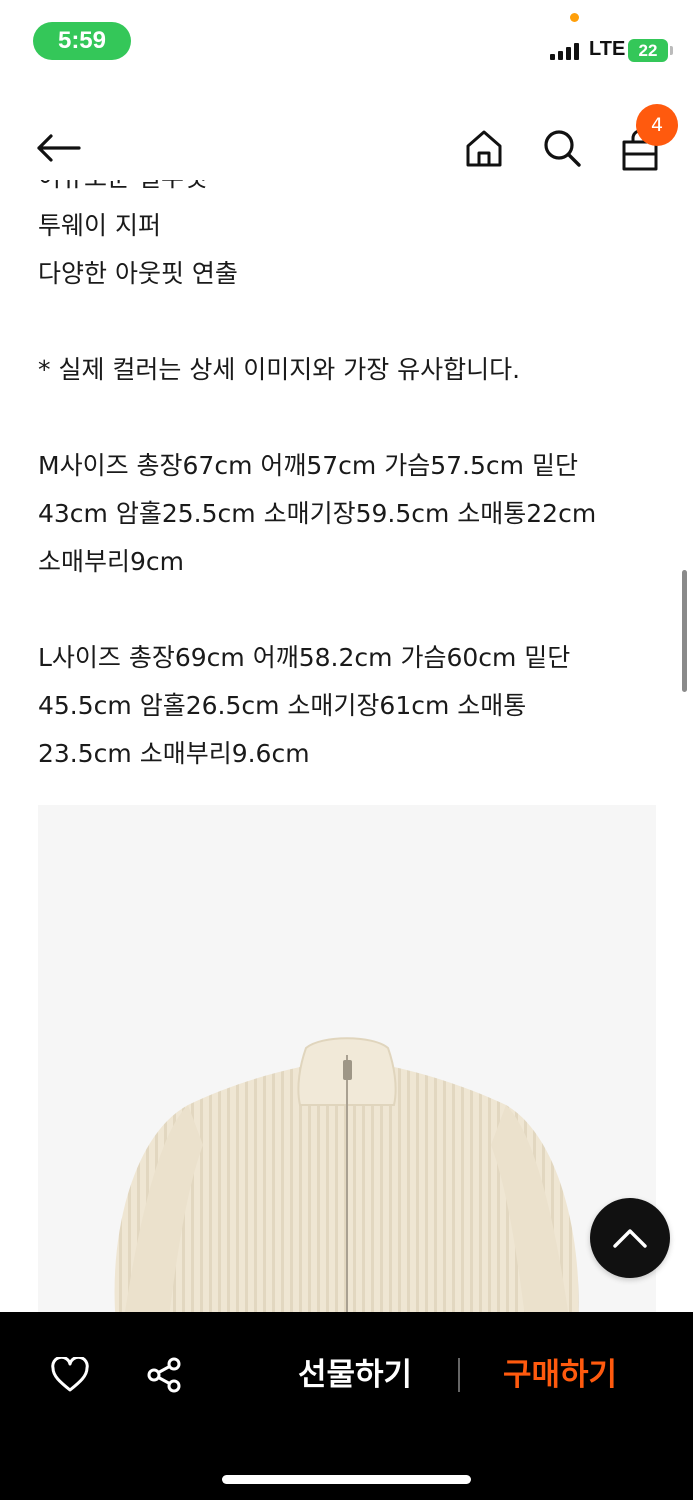 The height and width of the screenshot is (1500, 693). What do you see at coordinates (317, 513) in the screenshot?
I see `size-m-line: 43cm 암홀25.5cm 소매기장59.5cm 소매통22cm` at bounding box center [317, 513].